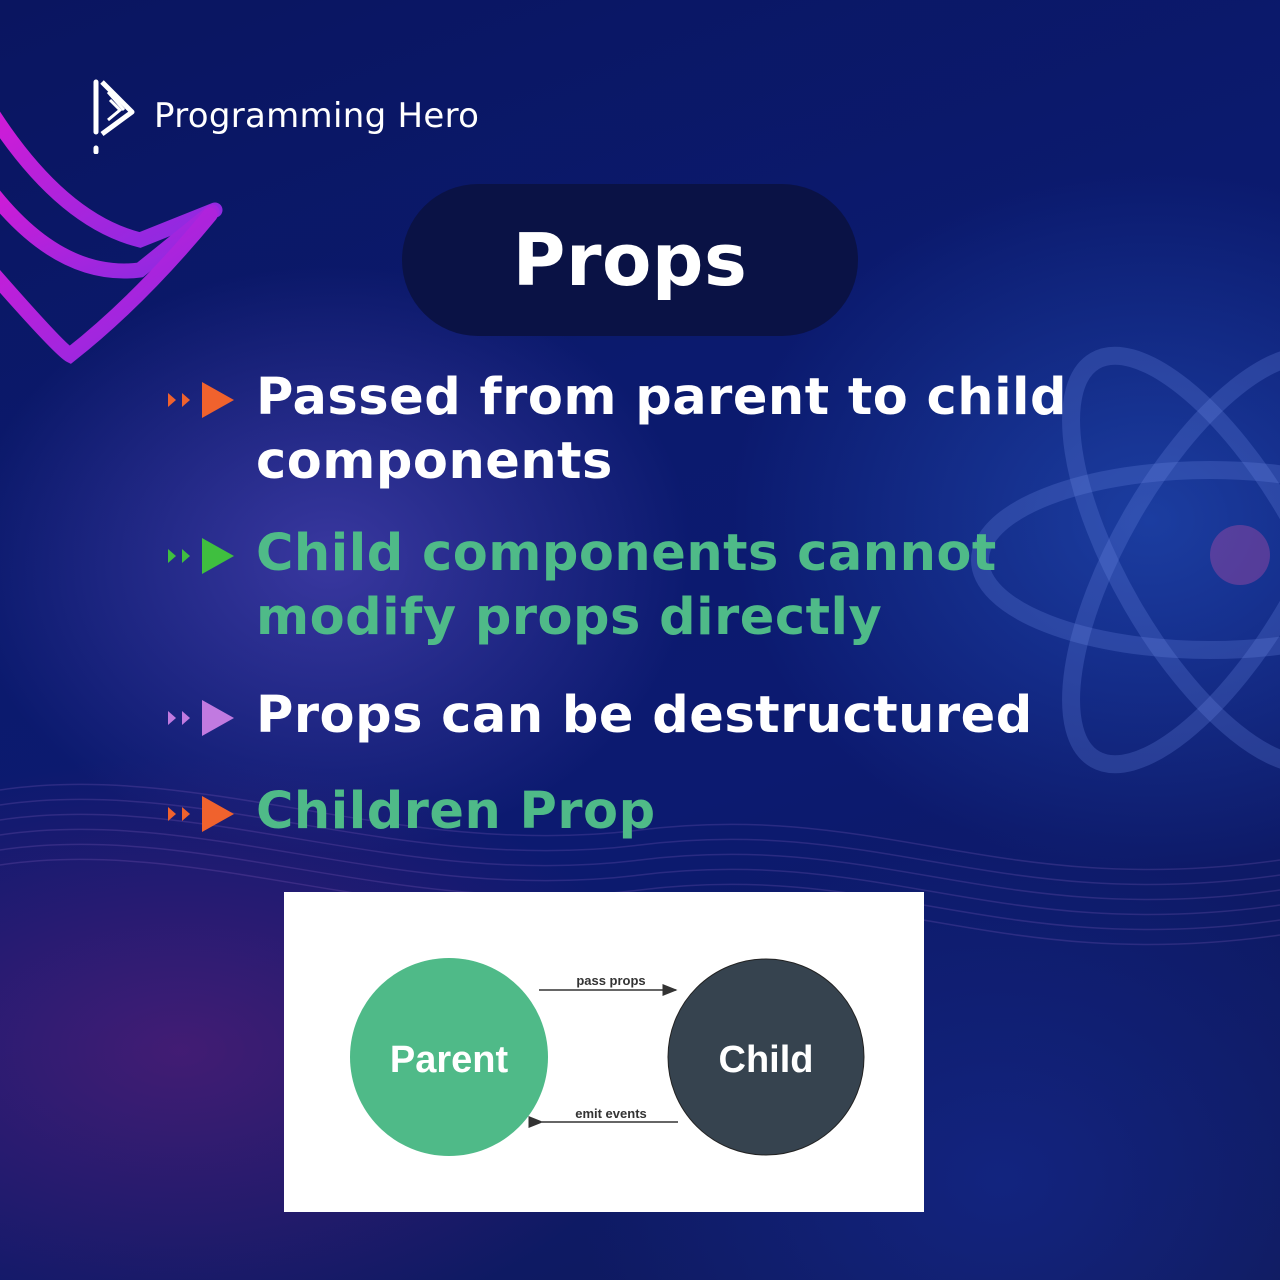  What do you see at coordinates (1240, 555) in the screenshot?
I see `react-atom-core` at bounding box center [1240, 555].